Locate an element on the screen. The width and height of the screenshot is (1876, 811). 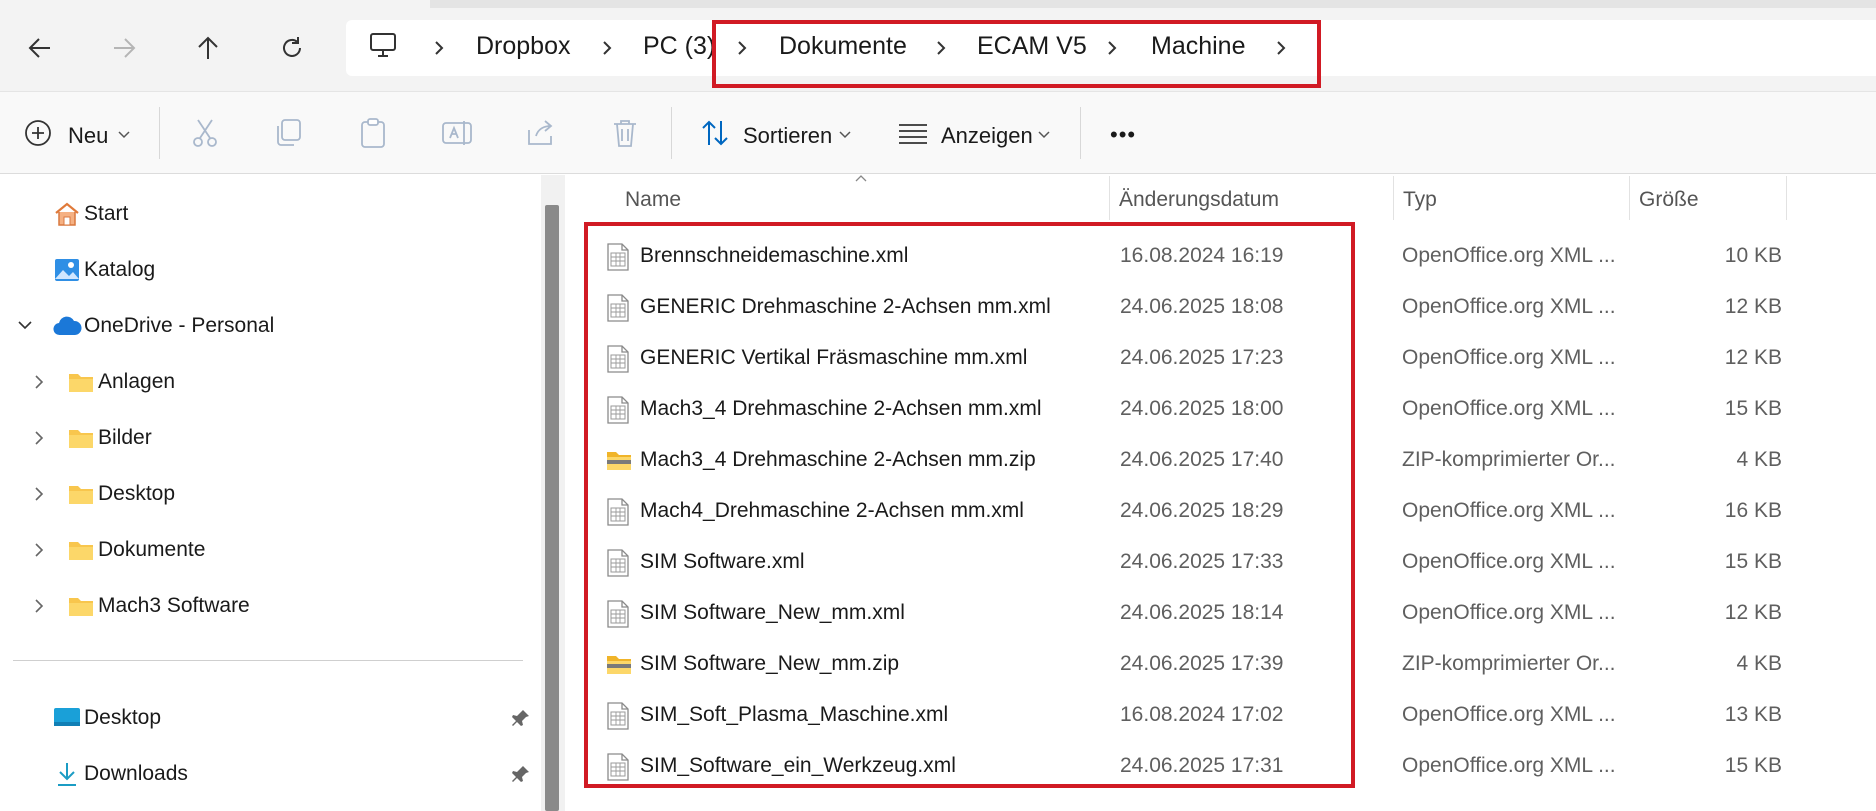
delete-icon is located at coordinates (625, 133).